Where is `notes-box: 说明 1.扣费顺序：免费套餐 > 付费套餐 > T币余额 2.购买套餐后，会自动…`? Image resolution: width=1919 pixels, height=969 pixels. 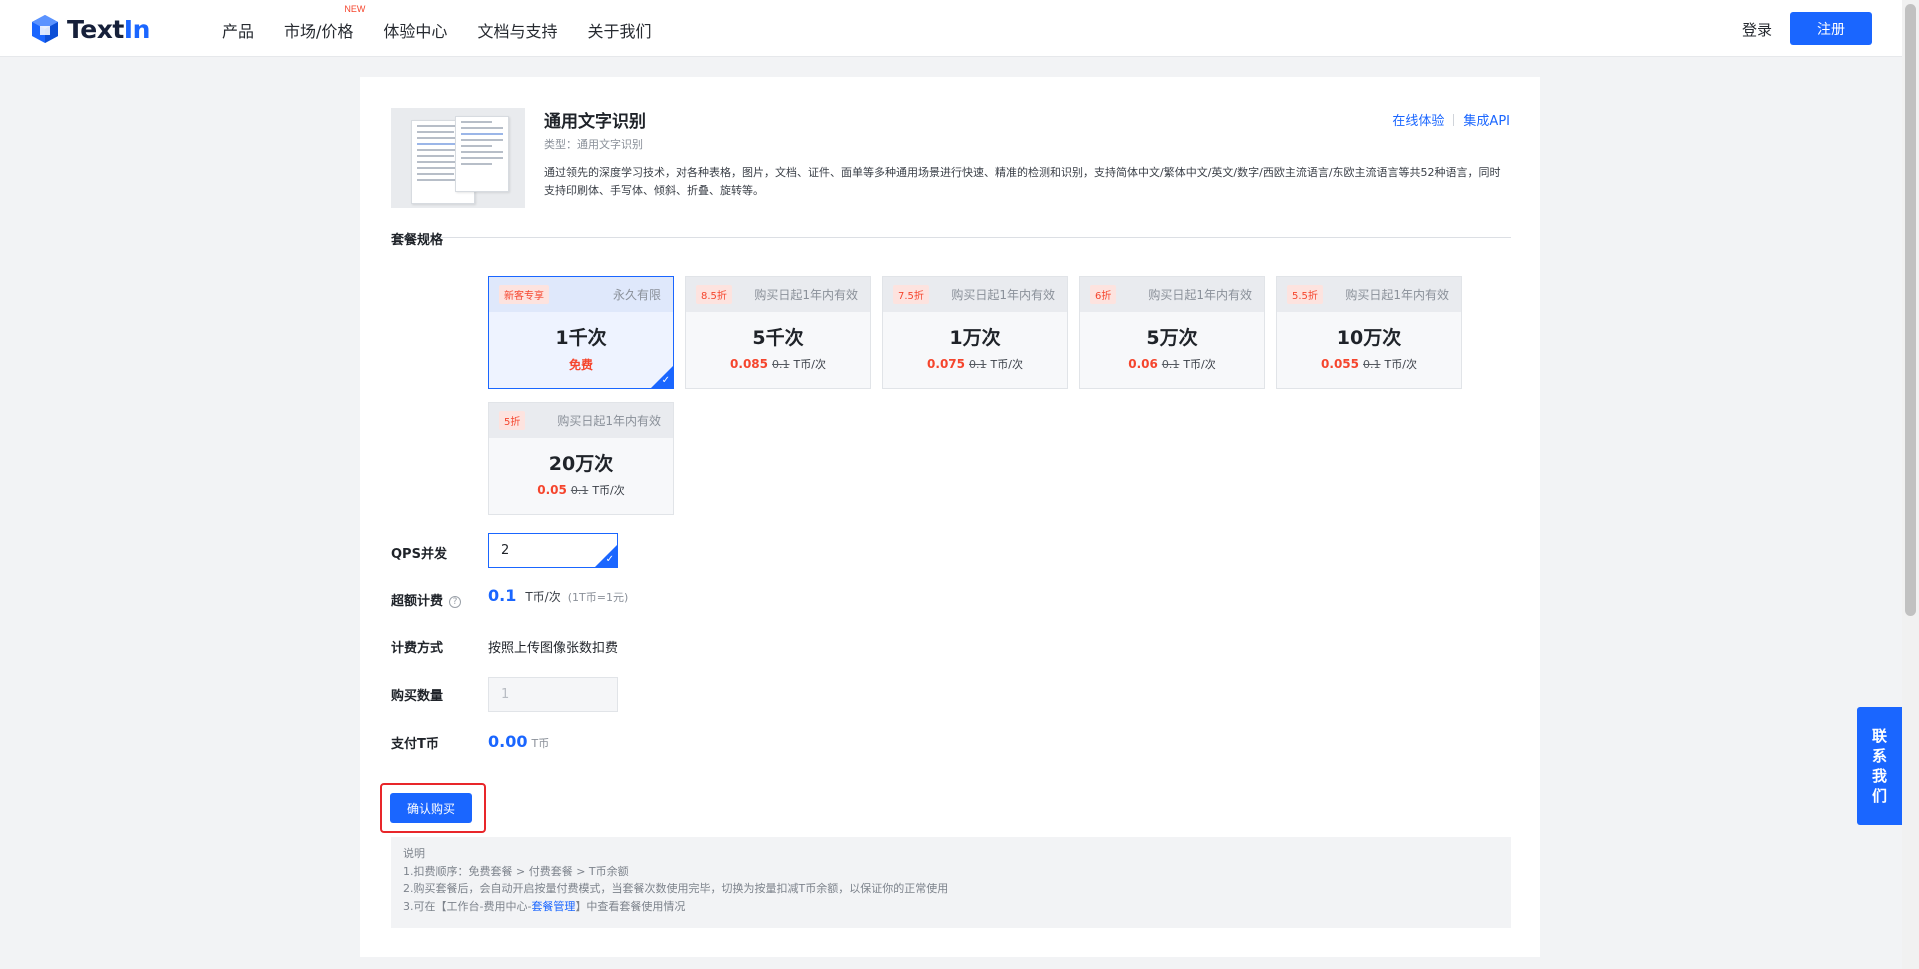 notes-box: 说明 1.扣费顺序：免费套餐 > 付费套餐 > T币余额 2.购买套餐后，会自动… is located at coordinates (951, 882).